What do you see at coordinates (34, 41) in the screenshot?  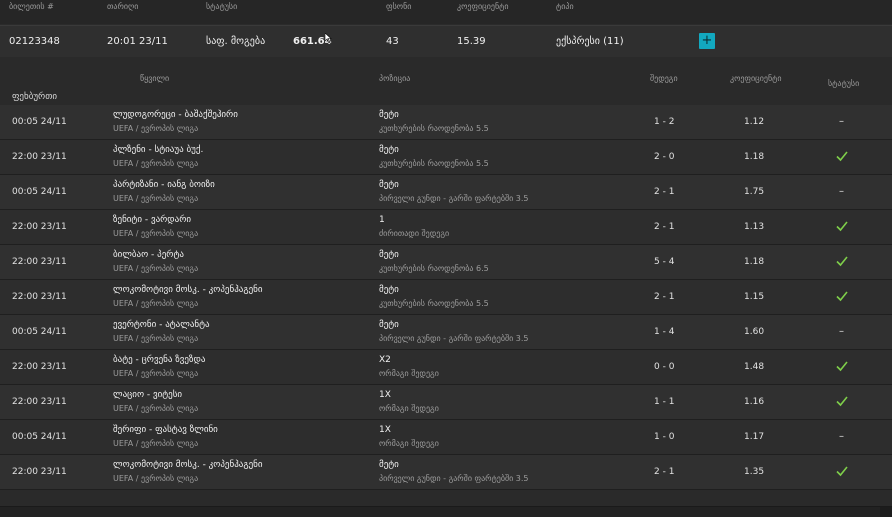 I see `ticket-id: 02123348` at bounding box center [34, 41].